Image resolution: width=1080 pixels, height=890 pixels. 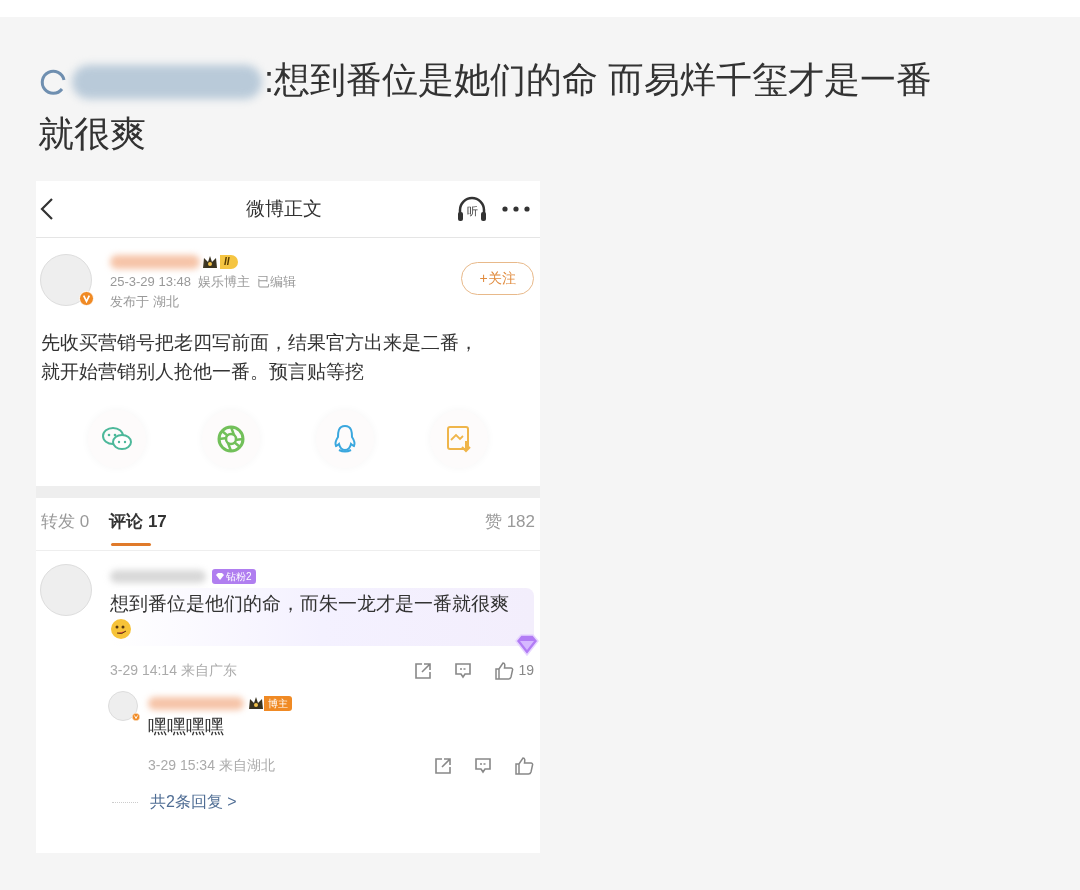 I want to click on back-icon, so click(x=47, y=209).